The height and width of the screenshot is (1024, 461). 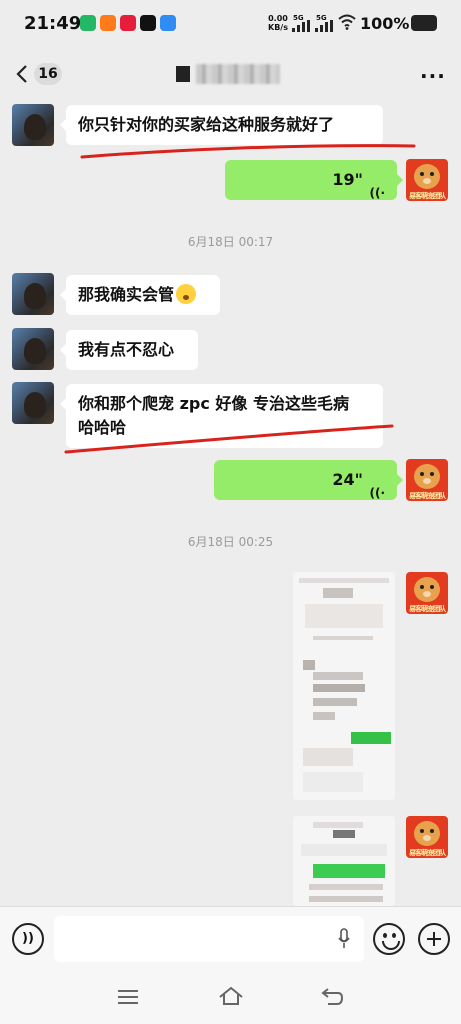 What do you see at coordinates (231, 996) in the screenshot?
I see `home-icon` at bounding box center [231, 996].